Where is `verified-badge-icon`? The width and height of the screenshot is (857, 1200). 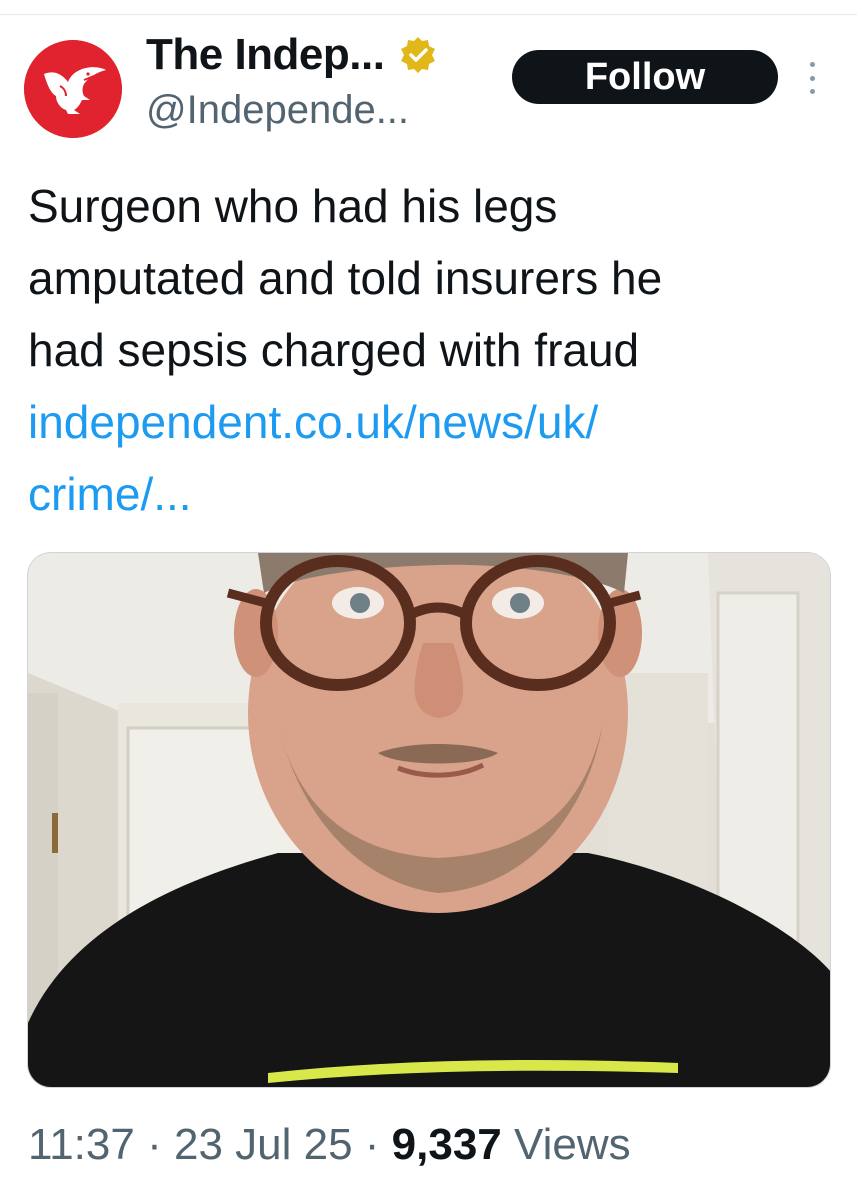
verified-badge-icon is located at coordinates (418, 55).